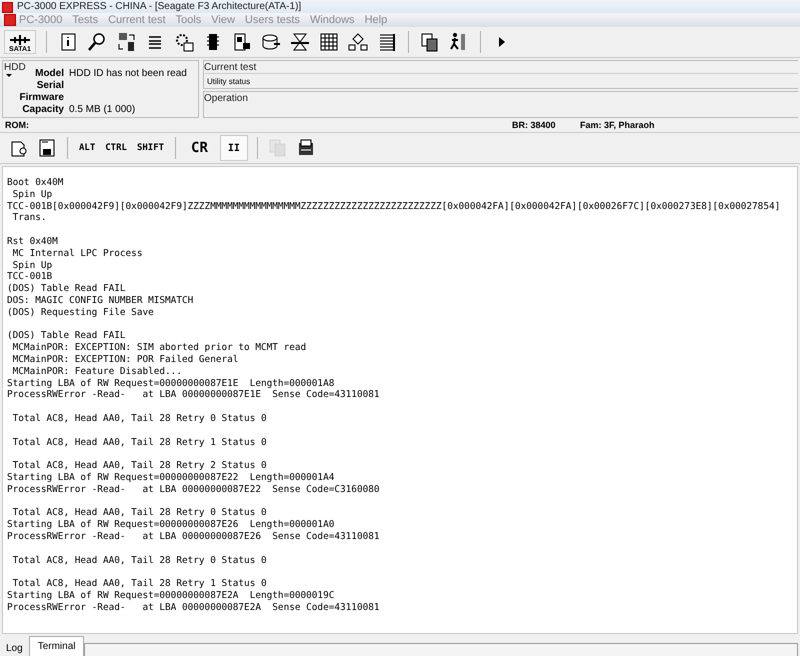  What do you see at coordinates (170, 596) in the screenshot?
I see `terminal-line: Starting LBA of RW Request=00000000087E2A Length=0000019C` at bounding box center [170, 596].